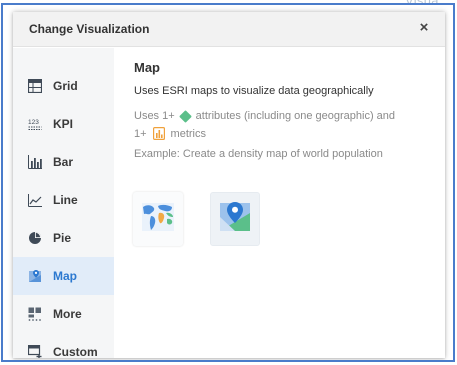  I want to click on sidebar-item-label: Grid, so click(65, 86).